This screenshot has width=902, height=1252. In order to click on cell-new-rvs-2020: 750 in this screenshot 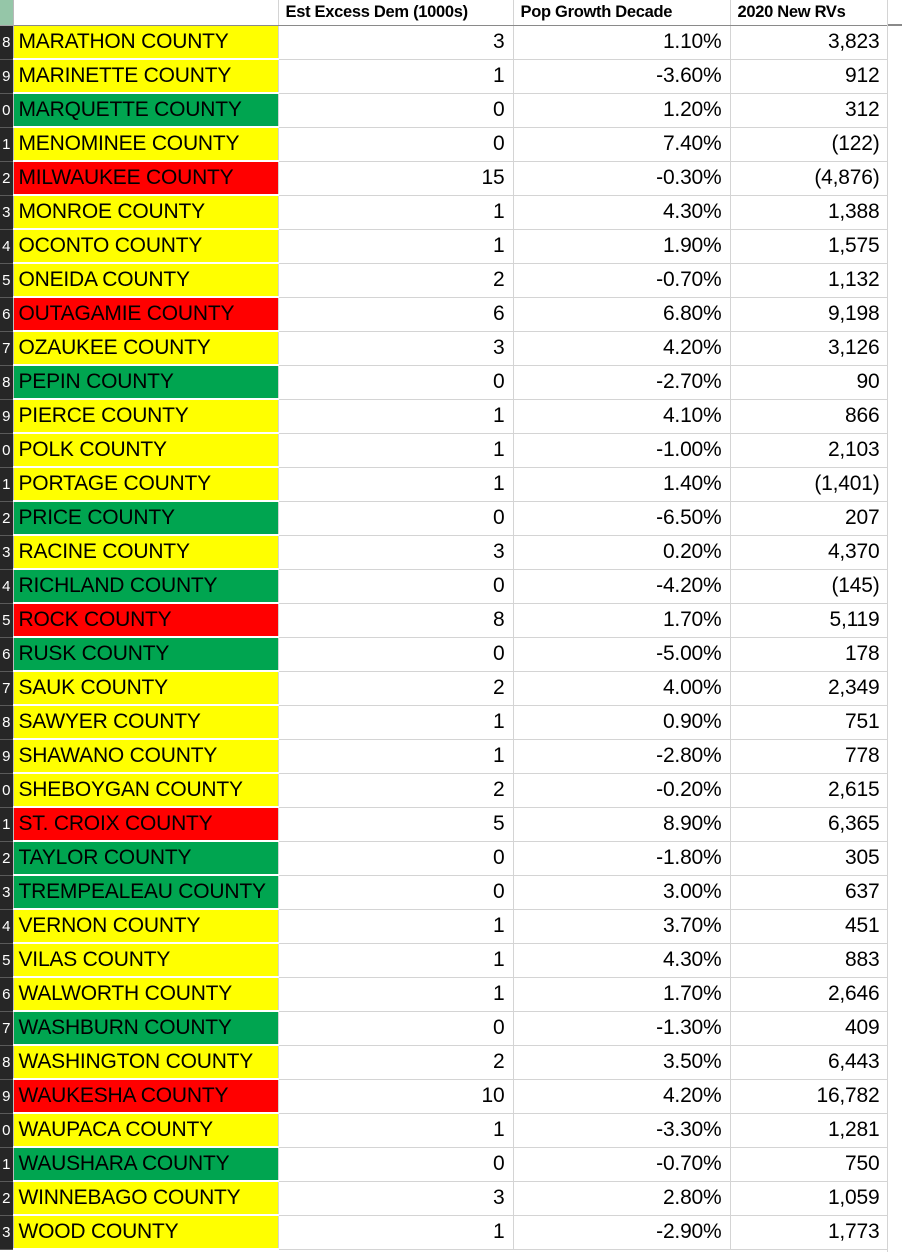, I will do `click(809, 1164)`.